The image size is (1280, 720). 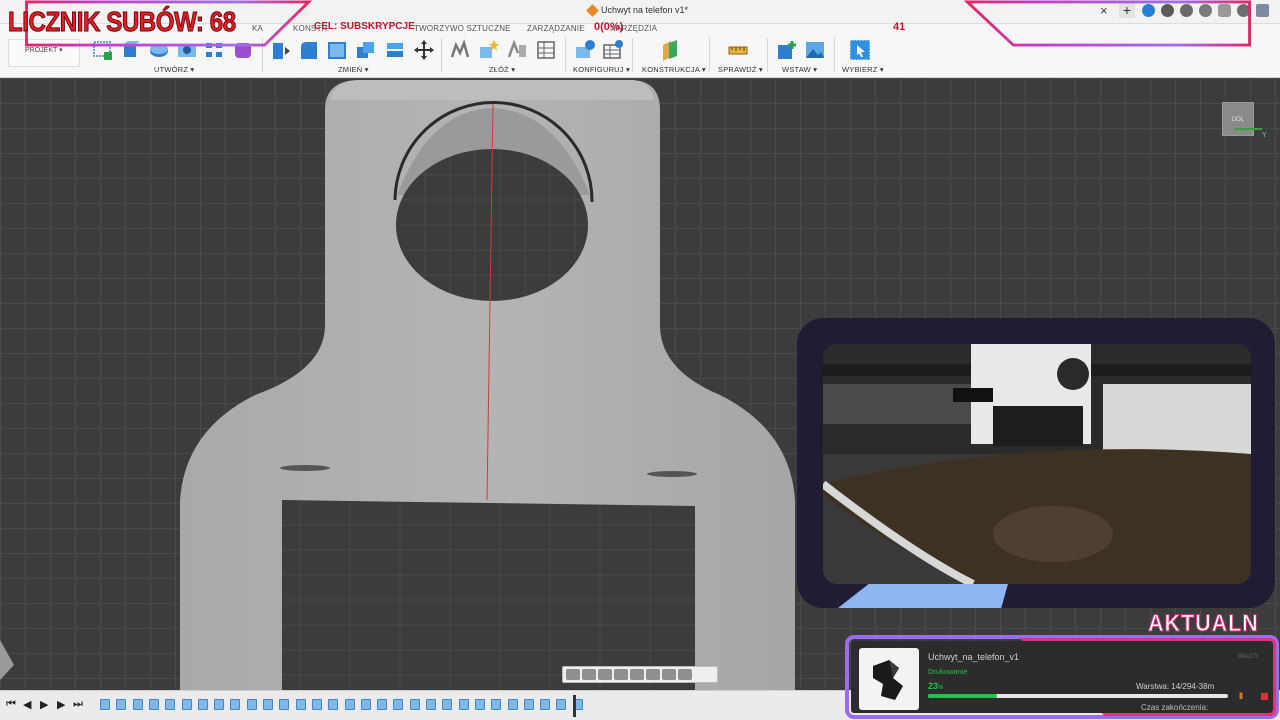 What do you see at coordinates (159, 50) in the screenshot?
I see `revolve-icon` at bounding box center [159, 50].